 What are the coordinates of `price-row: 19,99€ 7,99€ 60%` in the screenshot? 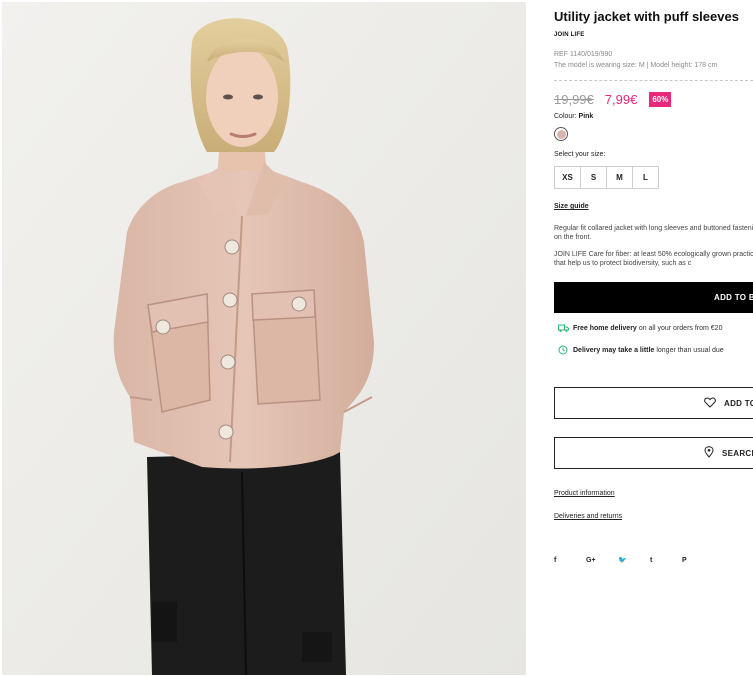 It's located at (613, 99).